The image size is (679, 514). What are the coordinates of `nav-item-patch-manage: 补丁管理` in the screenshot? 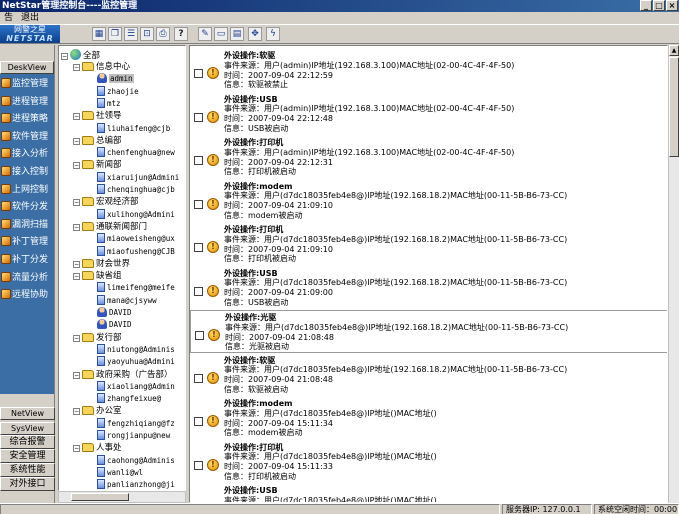 It's located at (27, 243).